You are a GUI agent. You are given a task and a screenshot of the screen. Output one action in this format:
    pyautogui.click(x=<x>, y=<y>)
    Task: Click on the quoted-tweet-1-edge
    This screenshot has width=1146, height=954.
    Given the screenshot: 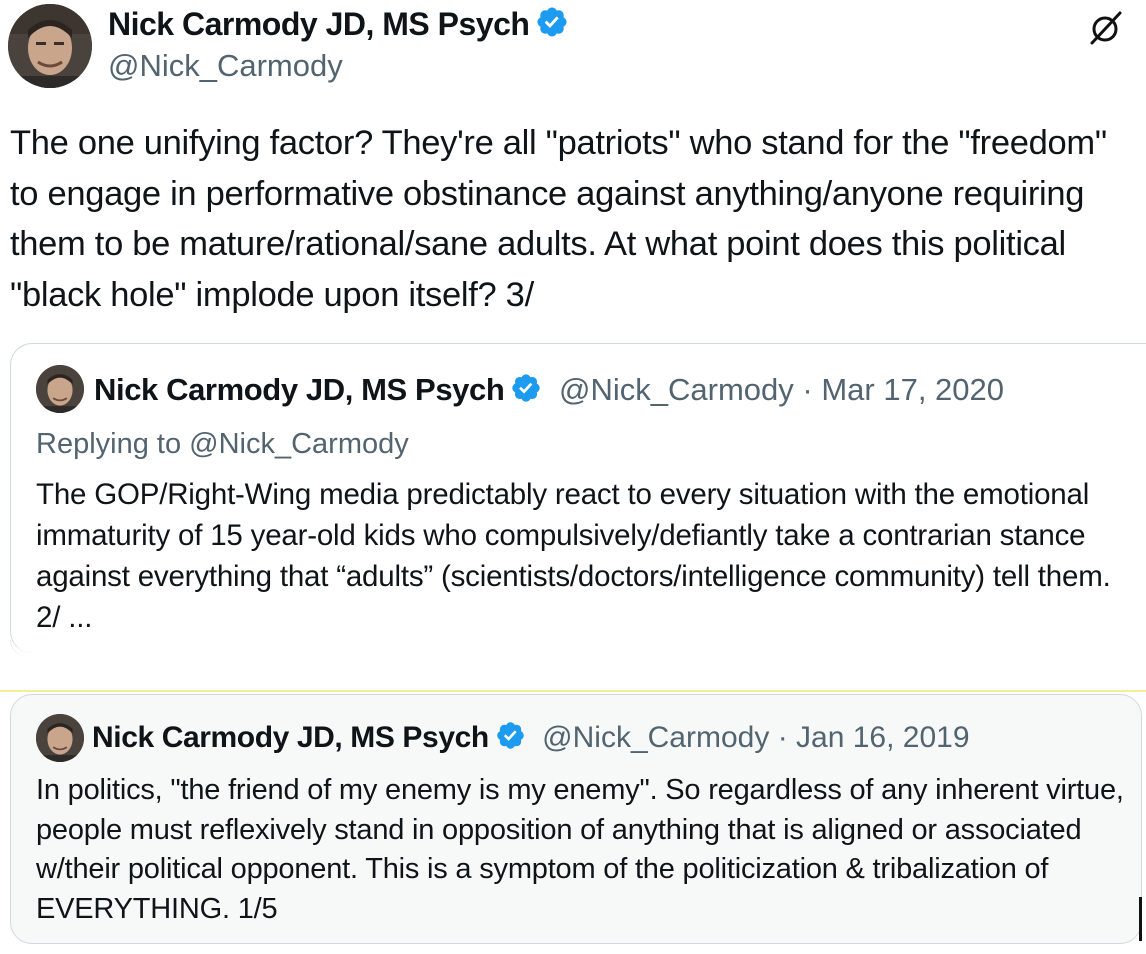 What is the action you would take?
    pyautogui.click(x=578, y=648)
    